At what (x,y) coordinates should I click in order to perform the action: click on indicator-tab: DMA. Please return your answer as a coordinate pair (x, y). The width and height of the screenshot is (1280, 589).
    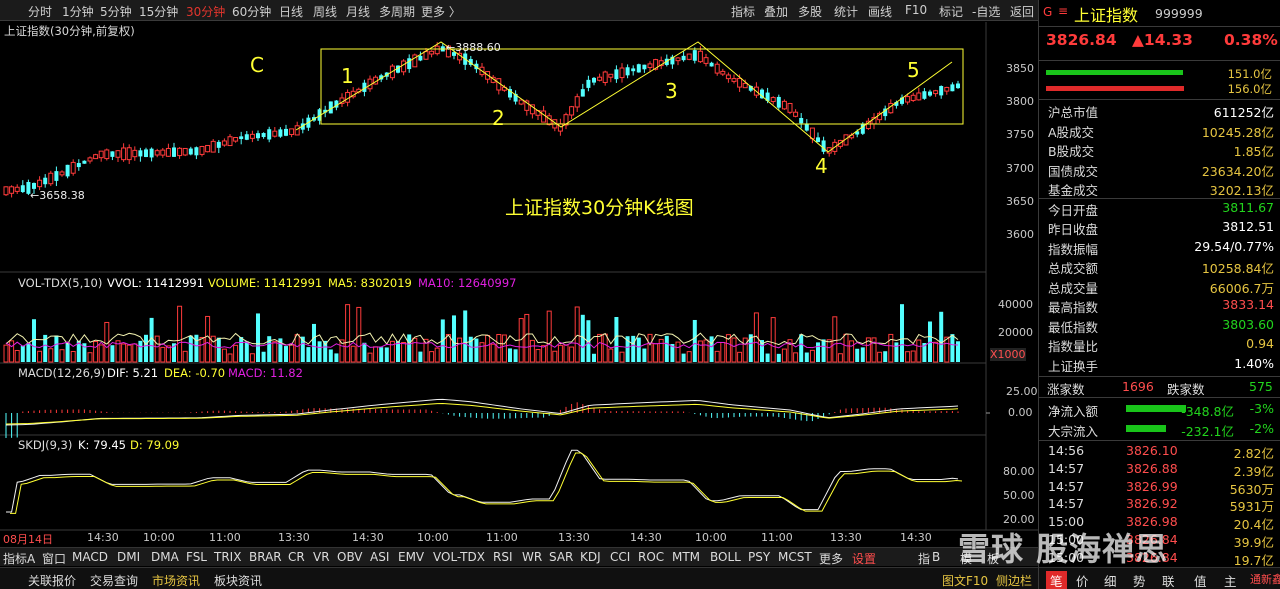
    Looking at the image, I should click on (165, 557).